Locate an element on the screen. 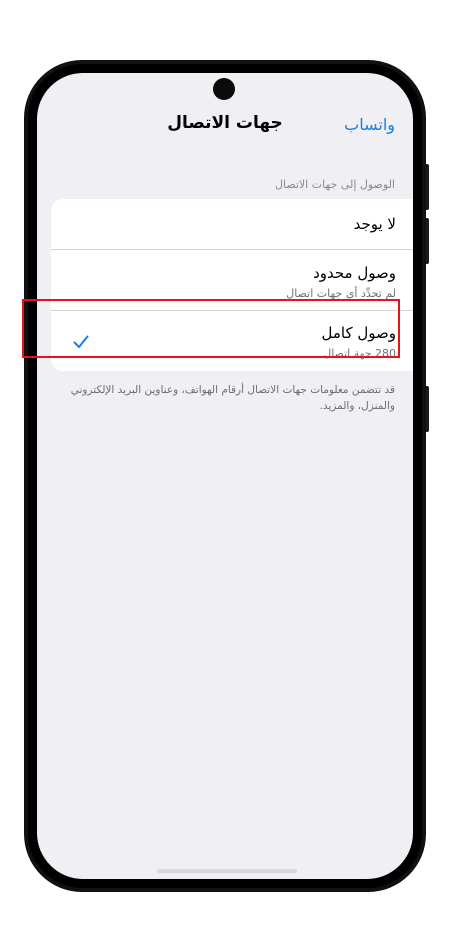 This screenshot has width=450, height=928. page-title: جهات الاتصال is located at coordinates (225, 123).